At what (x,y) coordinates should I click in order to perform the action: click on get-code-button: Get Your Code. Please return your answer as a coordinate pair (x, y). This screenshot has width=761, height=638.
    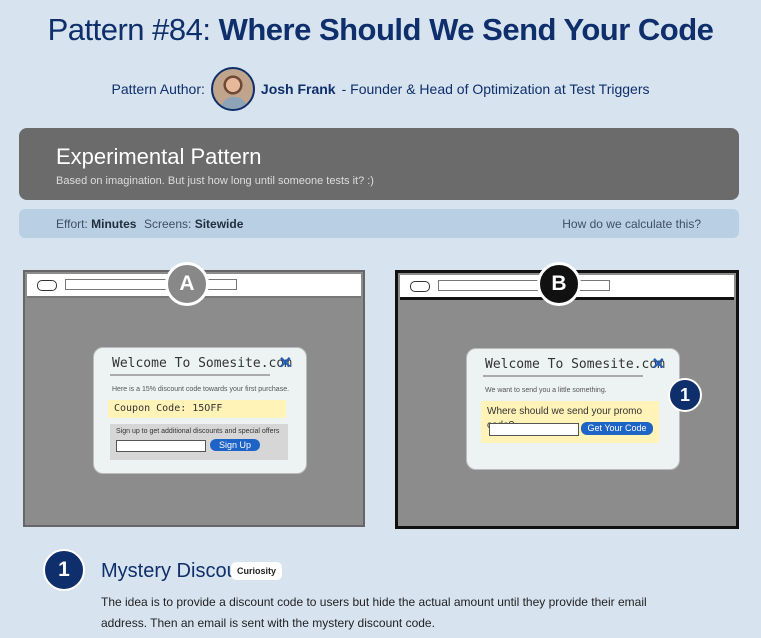
    Looking at the image, I should click on (617, 428).